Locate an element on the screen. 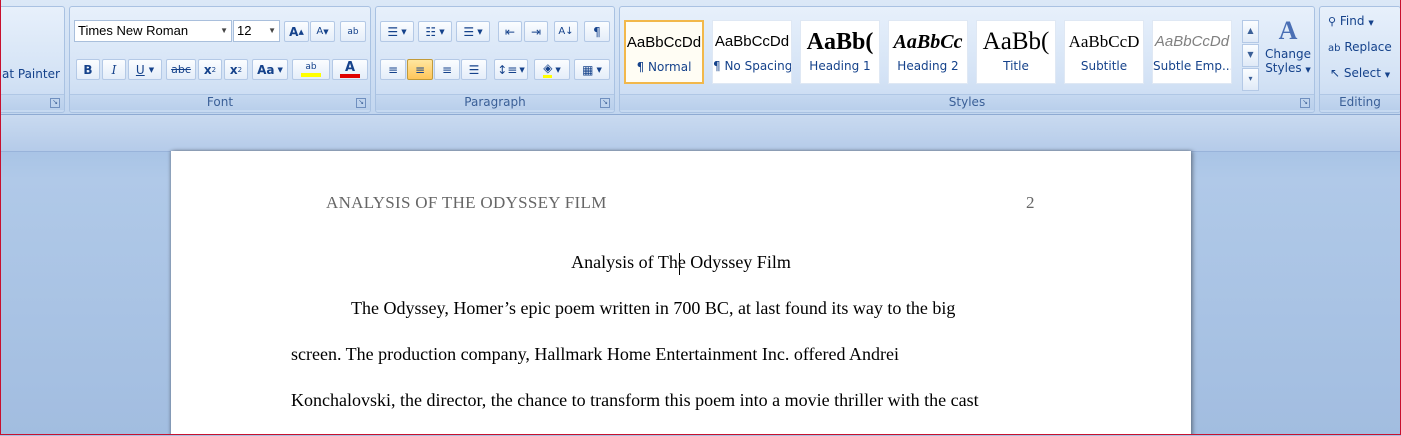  align-right-icon: ≡ is located at coordinates (447, 69).